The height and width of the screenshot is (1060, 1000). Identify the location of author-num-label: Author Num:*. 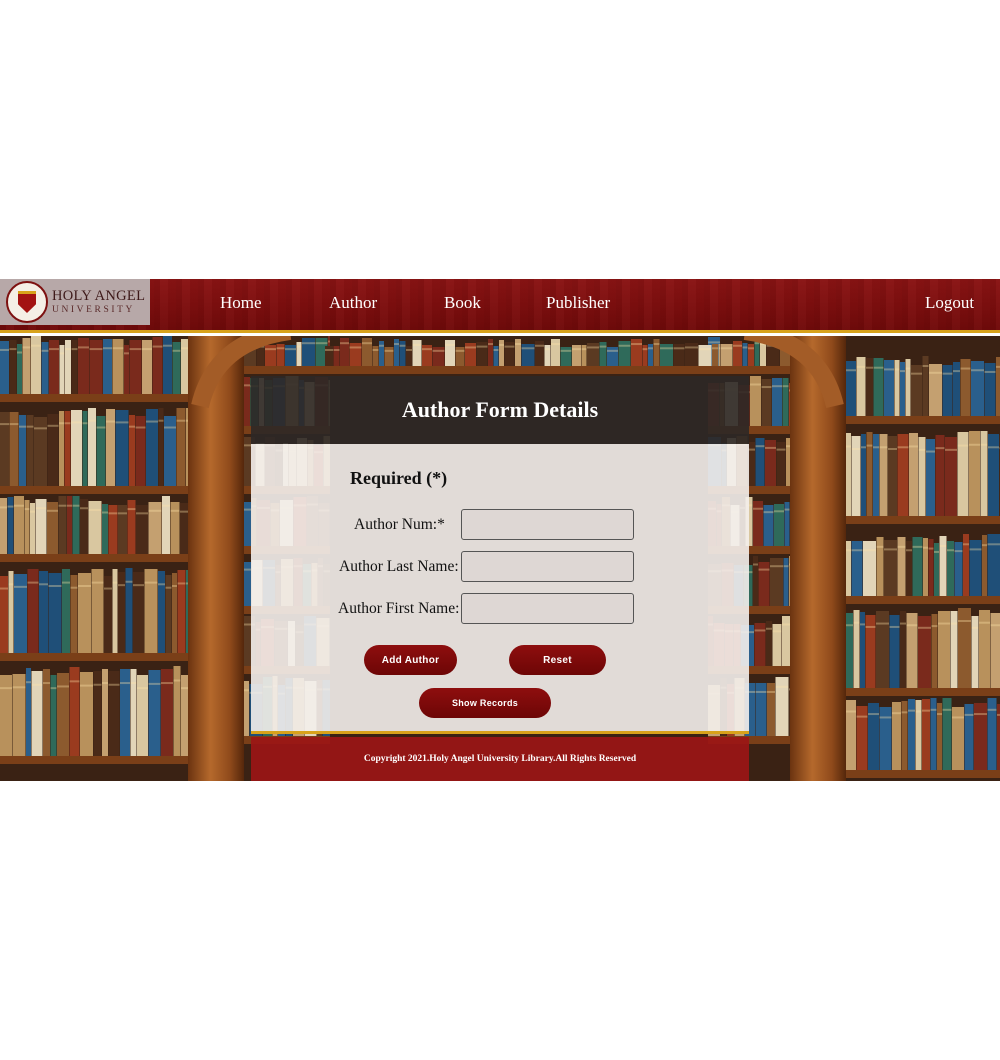
(399, 524).